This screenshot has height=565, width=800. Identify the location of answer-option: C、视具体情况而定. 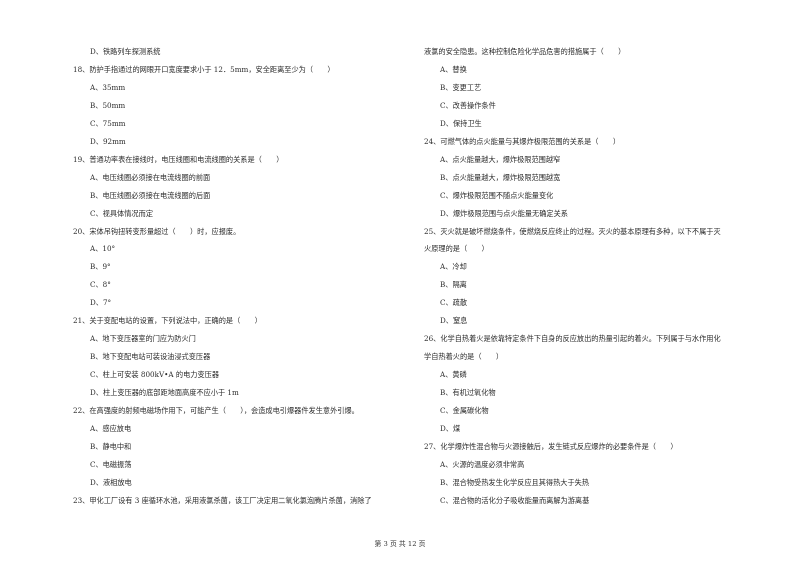
(122, 213).